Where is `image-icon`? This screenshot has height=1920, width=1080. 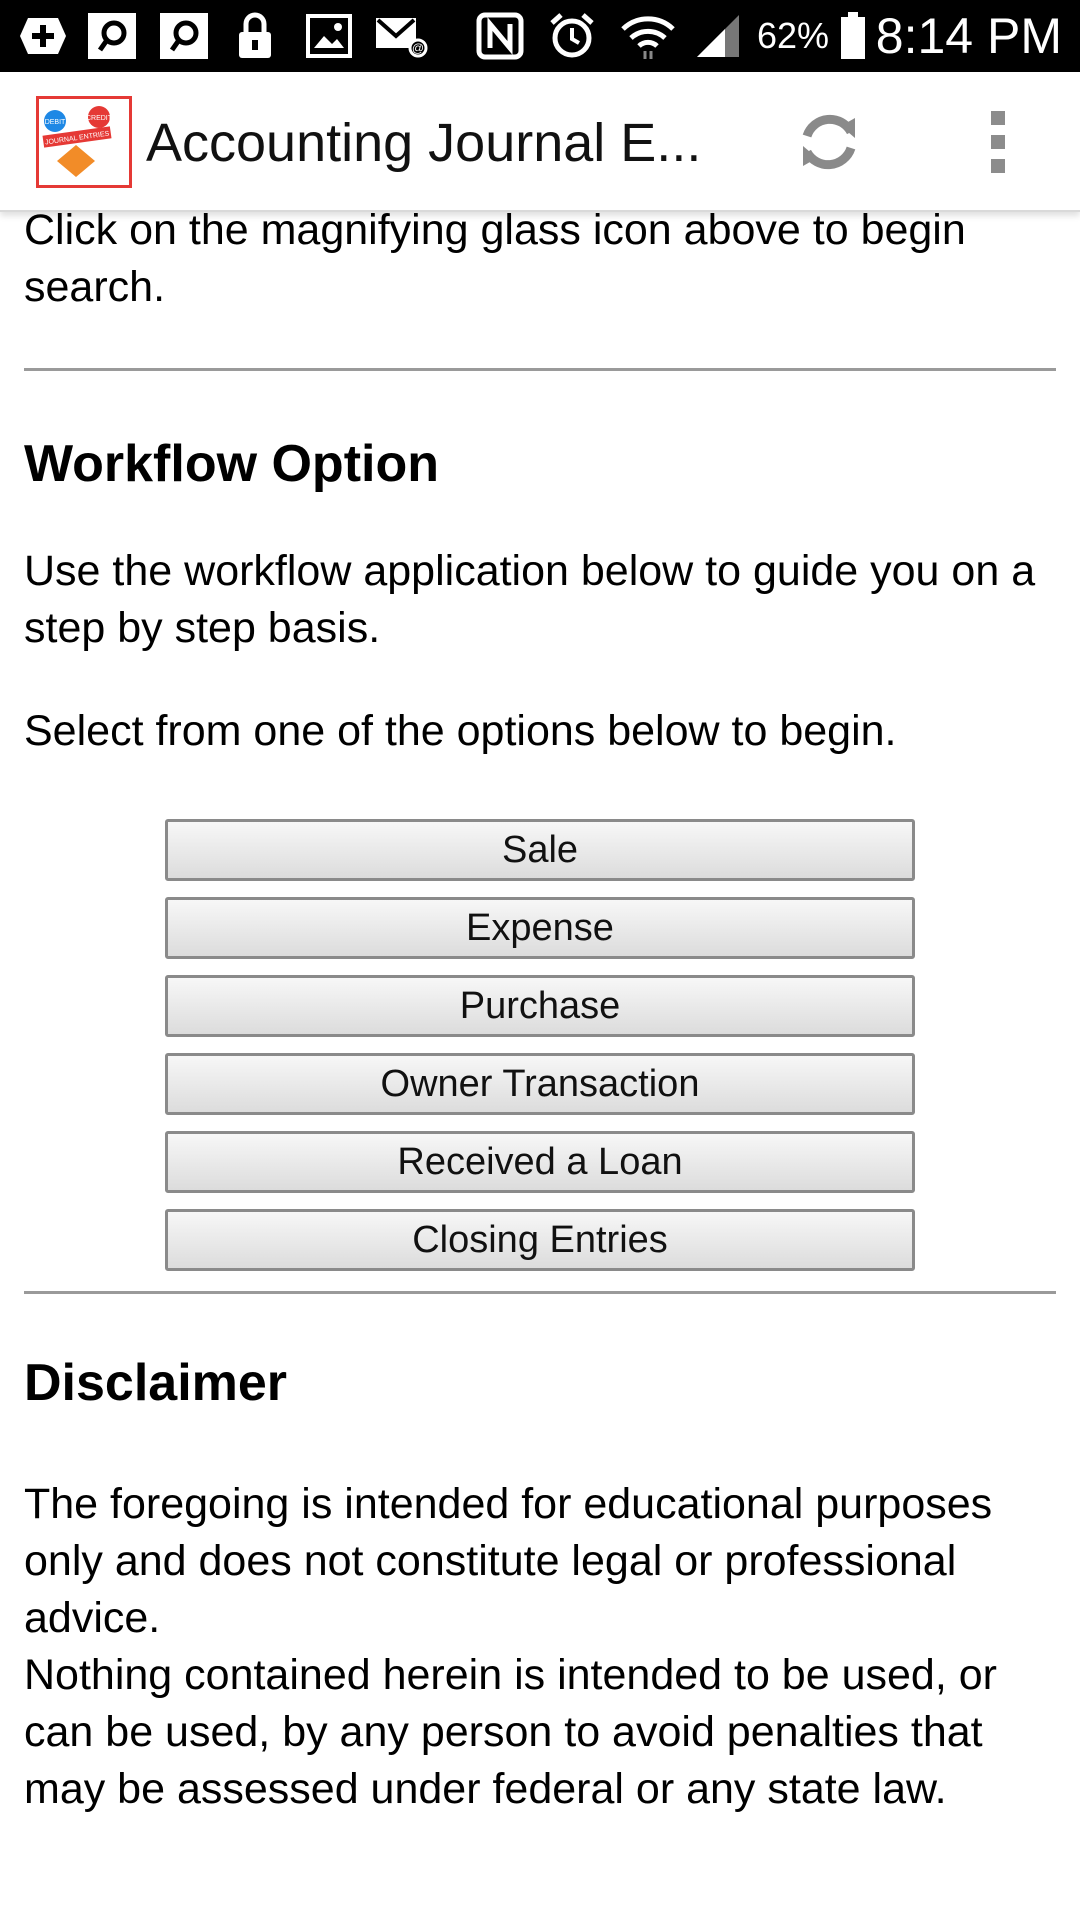 image-icon is located at coordinates (329, 36).